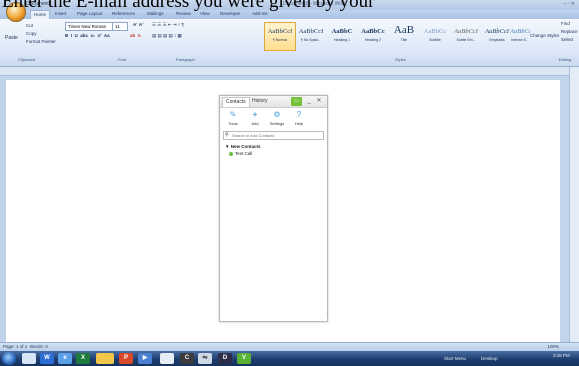  Describe the element at coordinates (145, 358) in the screenshot. I see `media-icon: ▶` at that location.